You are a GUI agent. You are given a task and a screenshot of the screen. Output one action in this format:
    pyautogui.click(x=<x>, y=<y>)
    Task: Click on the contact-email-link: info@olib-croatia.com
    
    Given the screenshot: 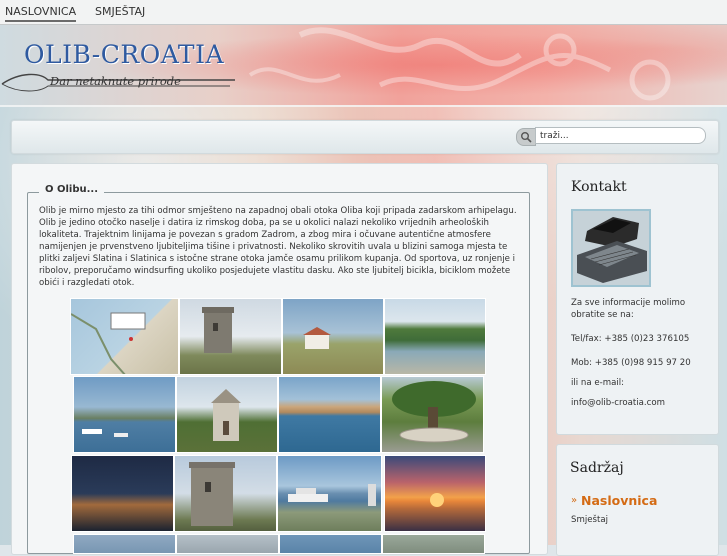 What is the action you would take?
    pyautogui.click(x=618, y=403)
    